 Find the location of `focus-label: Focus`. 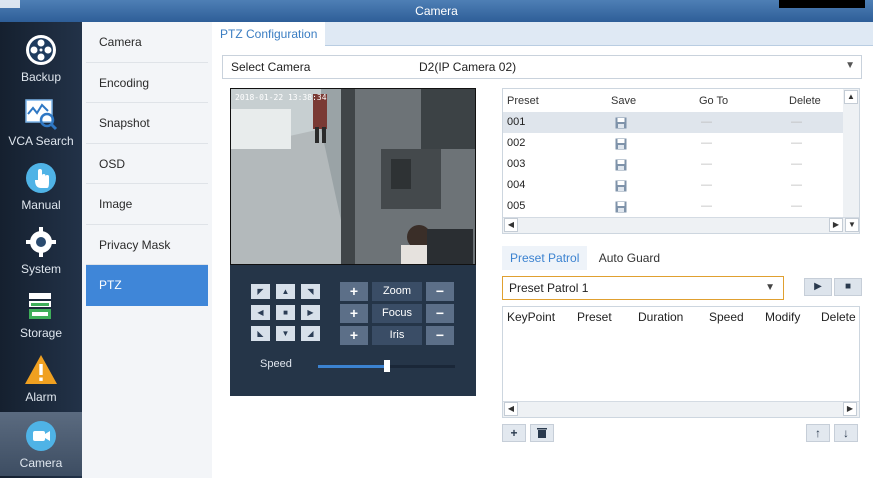

focus-label: Focus is located at coordinates (397, 313).